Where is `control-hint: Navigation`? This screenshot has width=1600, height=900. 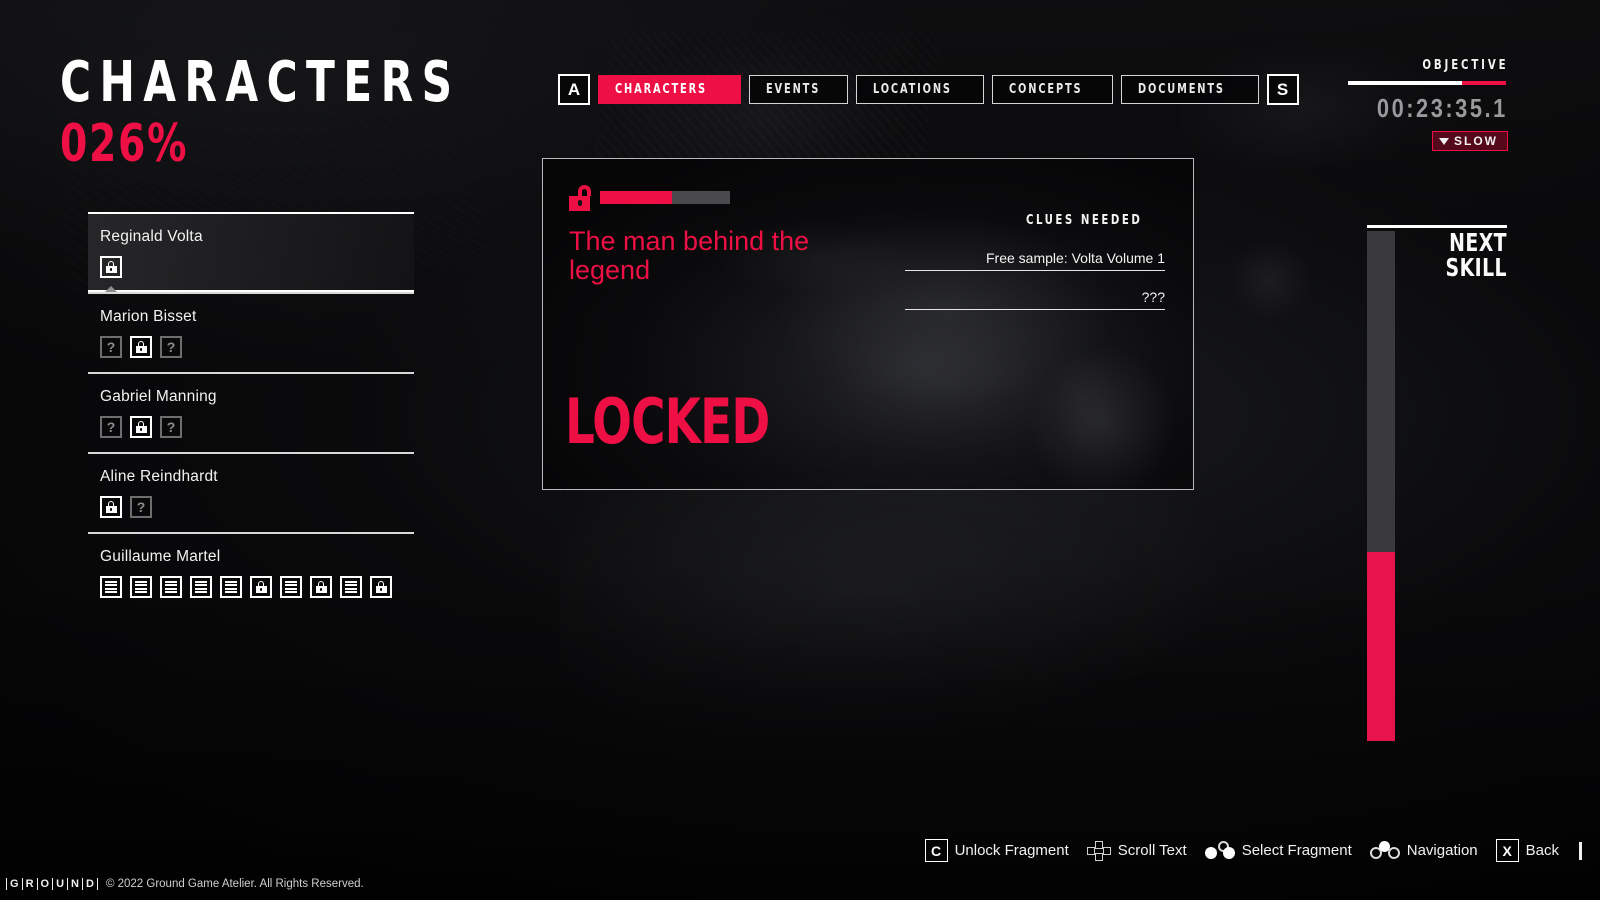
control-hint: Navigation is located at coordinates (1423, 850).